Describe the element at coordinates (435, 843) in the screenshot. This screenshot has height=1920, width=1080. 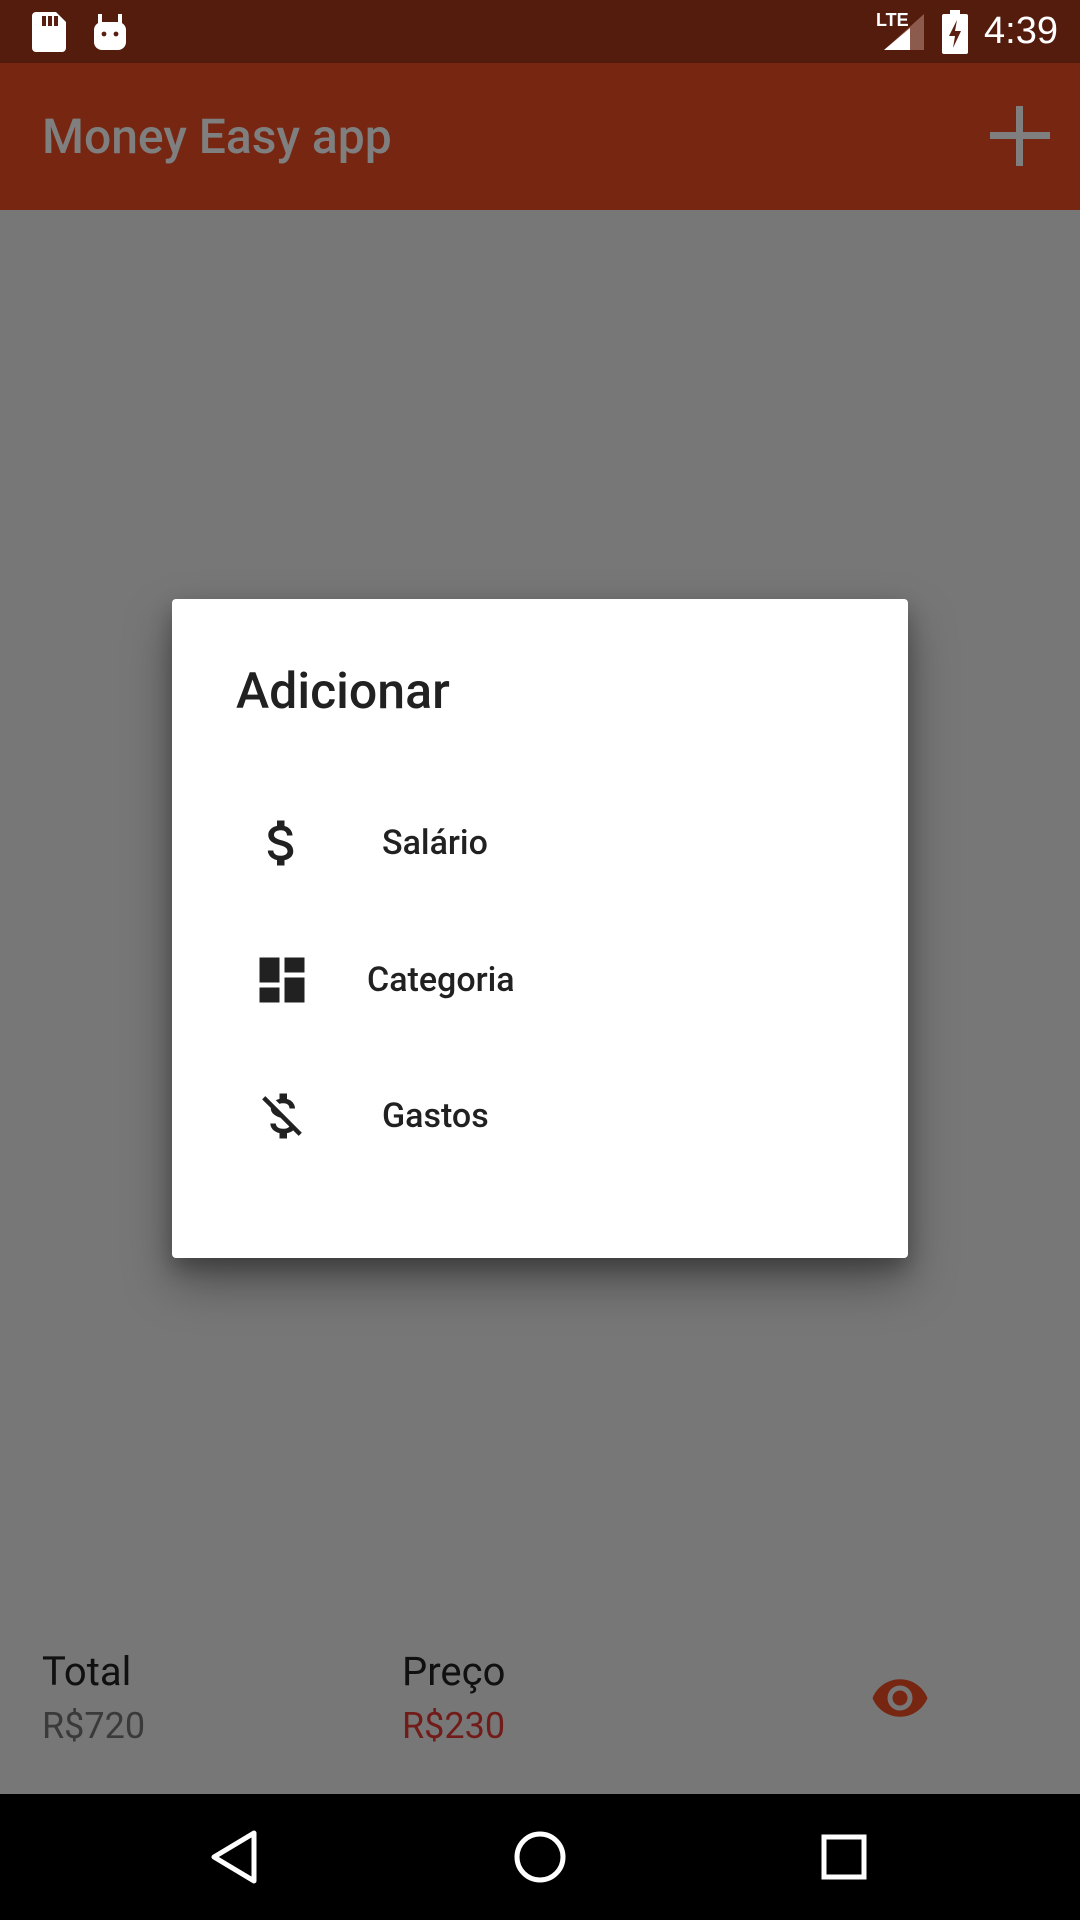
I see `option-salario-label: Salário` at that location.